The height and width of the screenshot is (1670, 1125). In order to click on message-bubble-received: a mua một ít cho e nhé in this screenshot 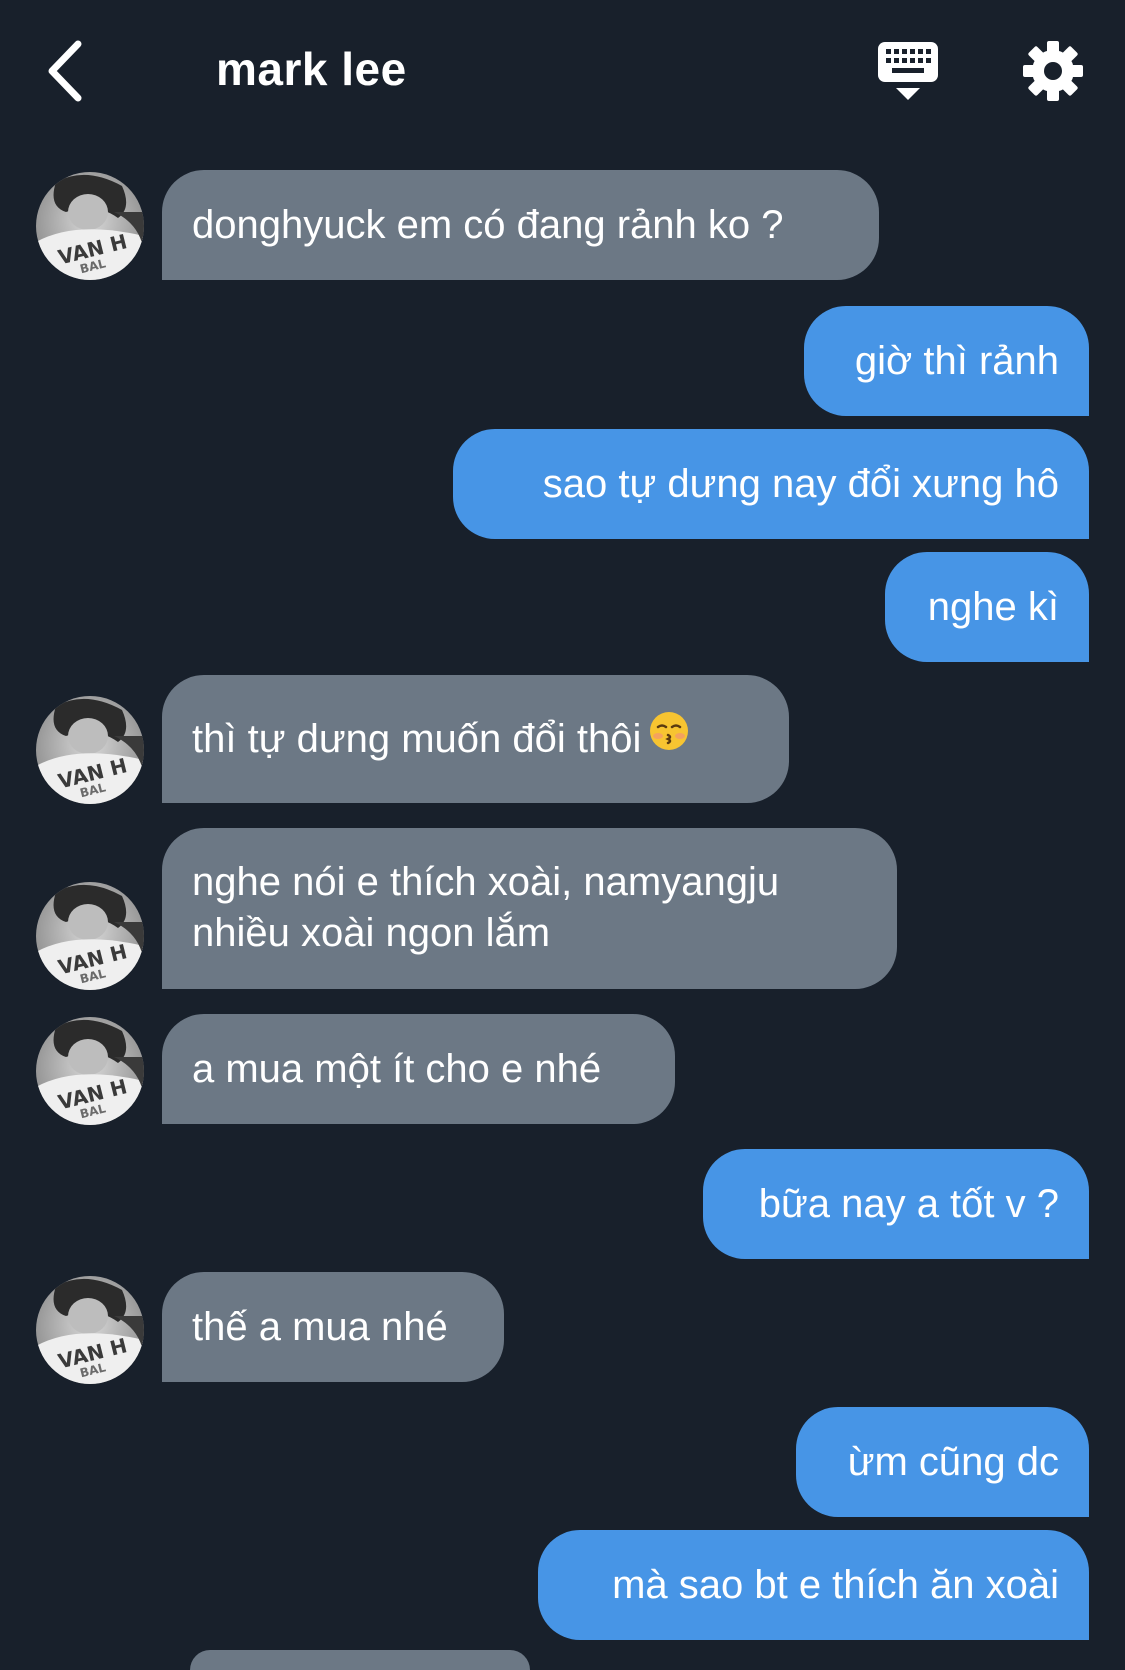, I will do `click(418, 1069)`.